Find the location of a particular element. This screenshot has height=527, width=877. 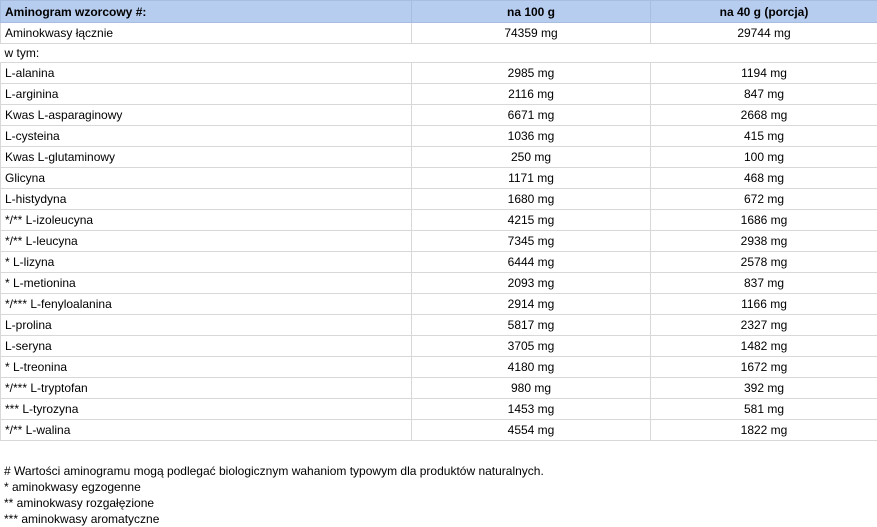

amount-per100: 2985 mg is located at coordinates (531, 73).